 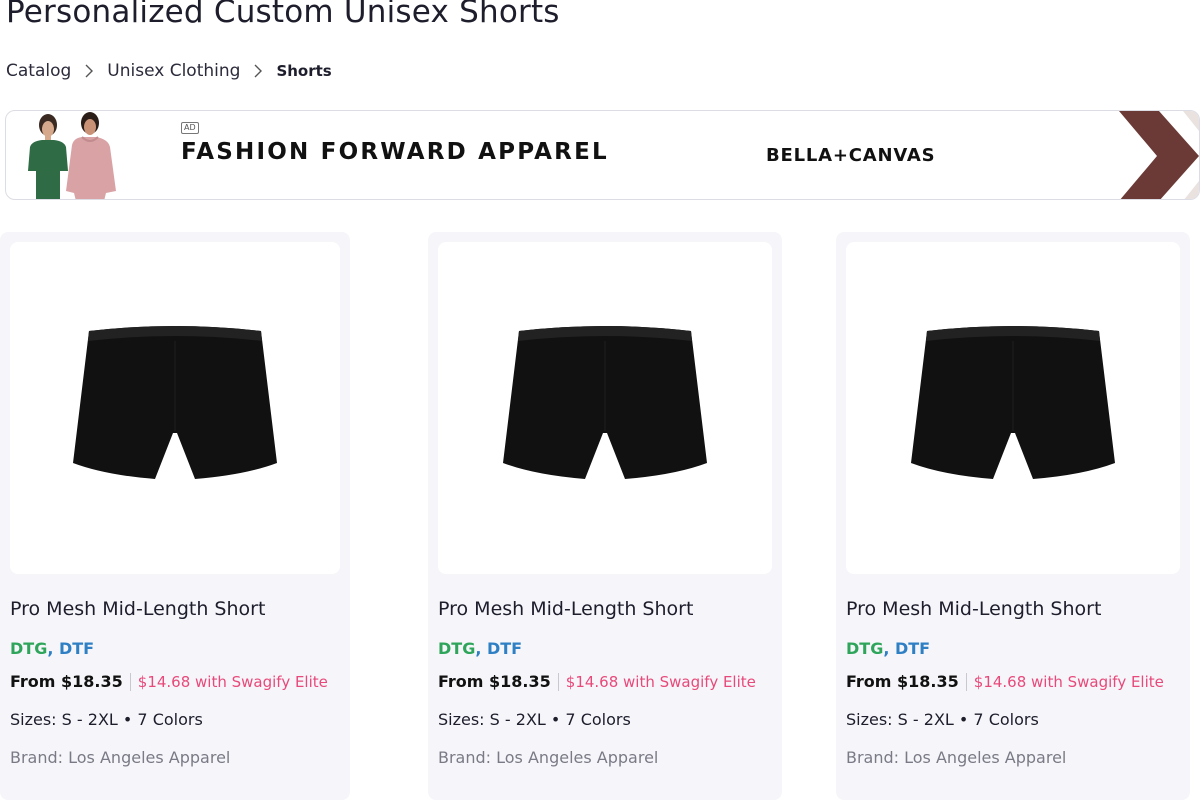 What do you see at coordinates (395, 152) in the screenshot?
I see `ad-headline: FASHION FORWARD APPAREL` at bounding box center [395, 152].